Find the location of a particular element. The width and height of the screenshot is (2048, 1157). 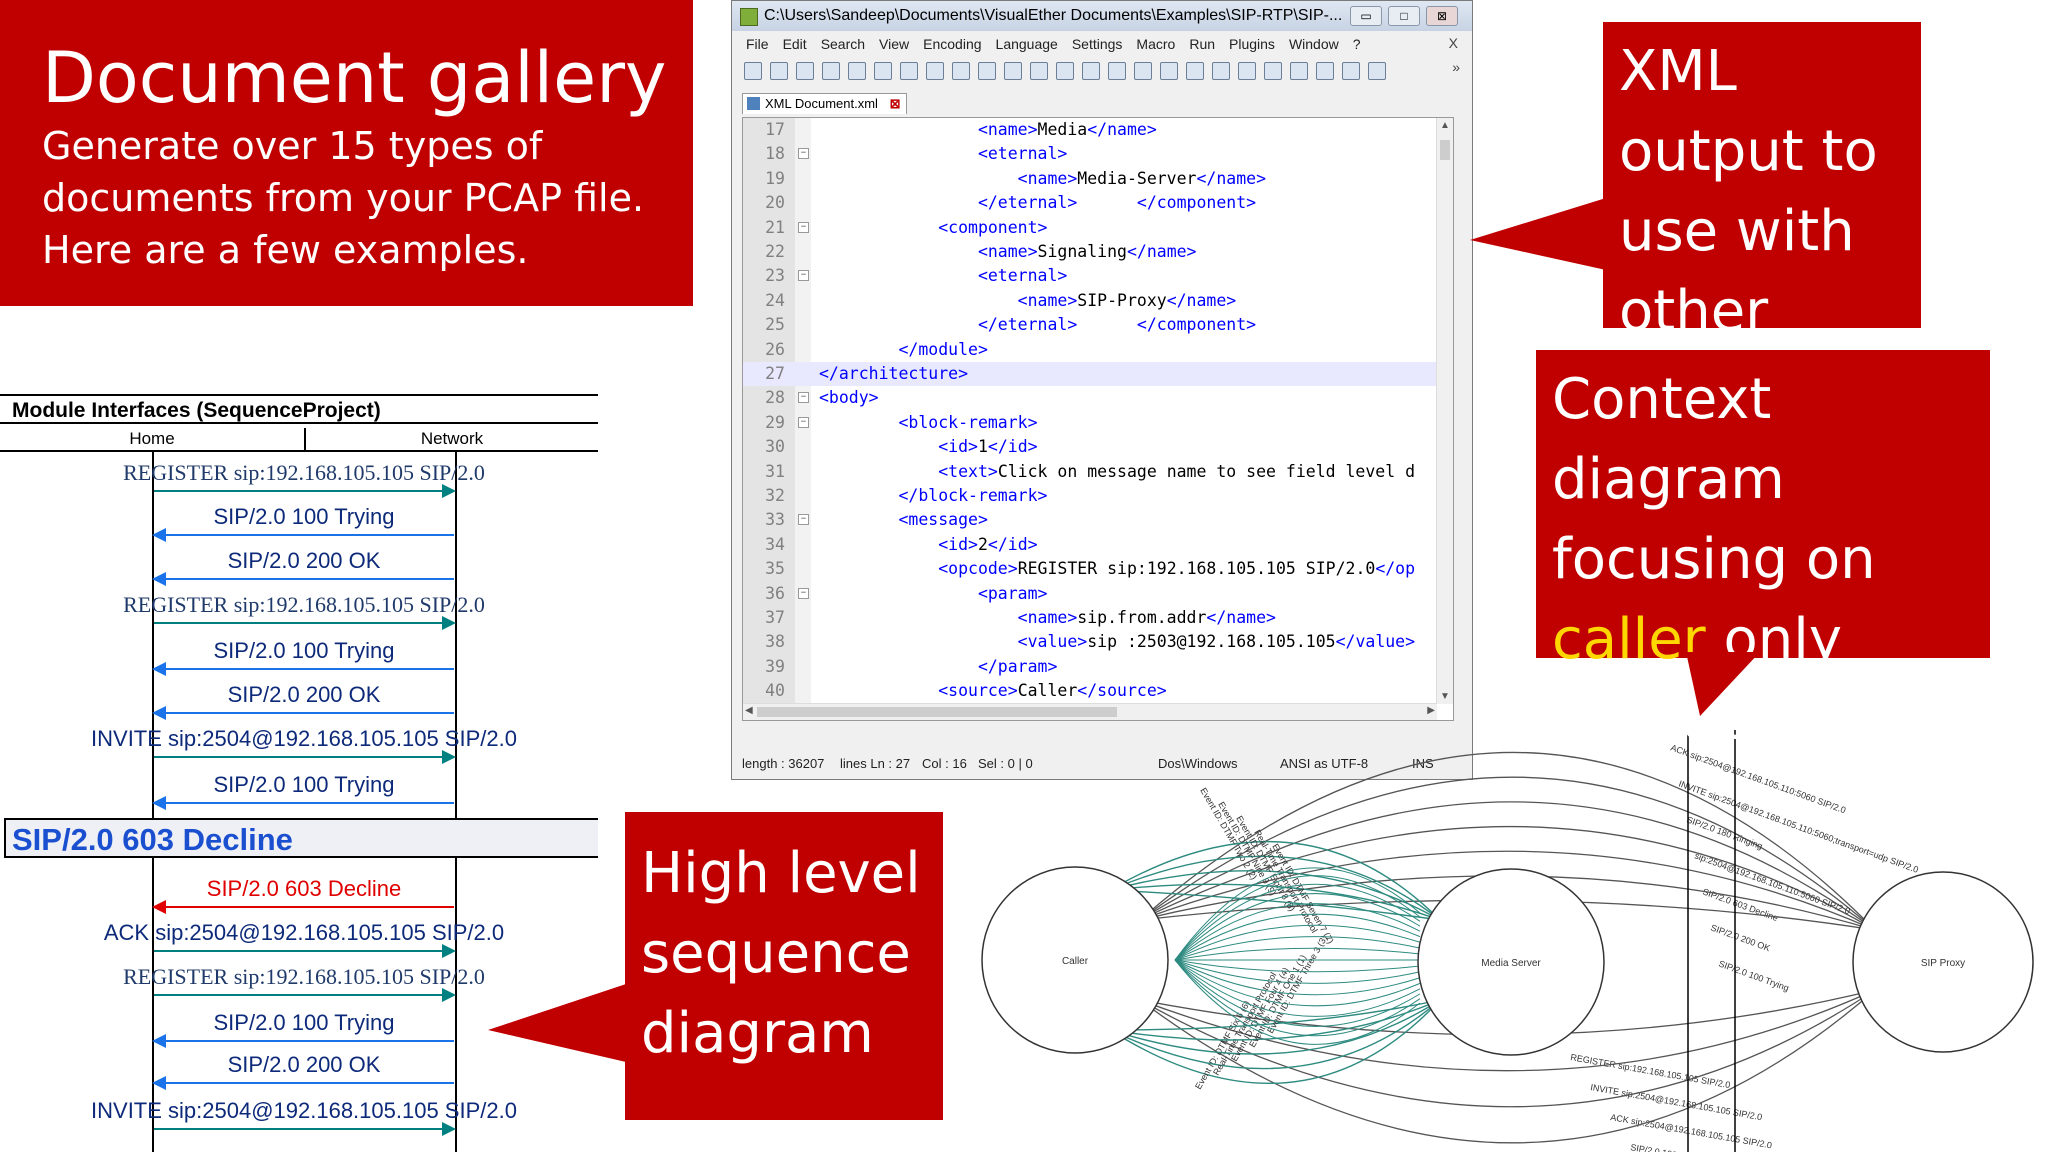

scroll-left-icon: ◀ is located at coordinates (749, 710).